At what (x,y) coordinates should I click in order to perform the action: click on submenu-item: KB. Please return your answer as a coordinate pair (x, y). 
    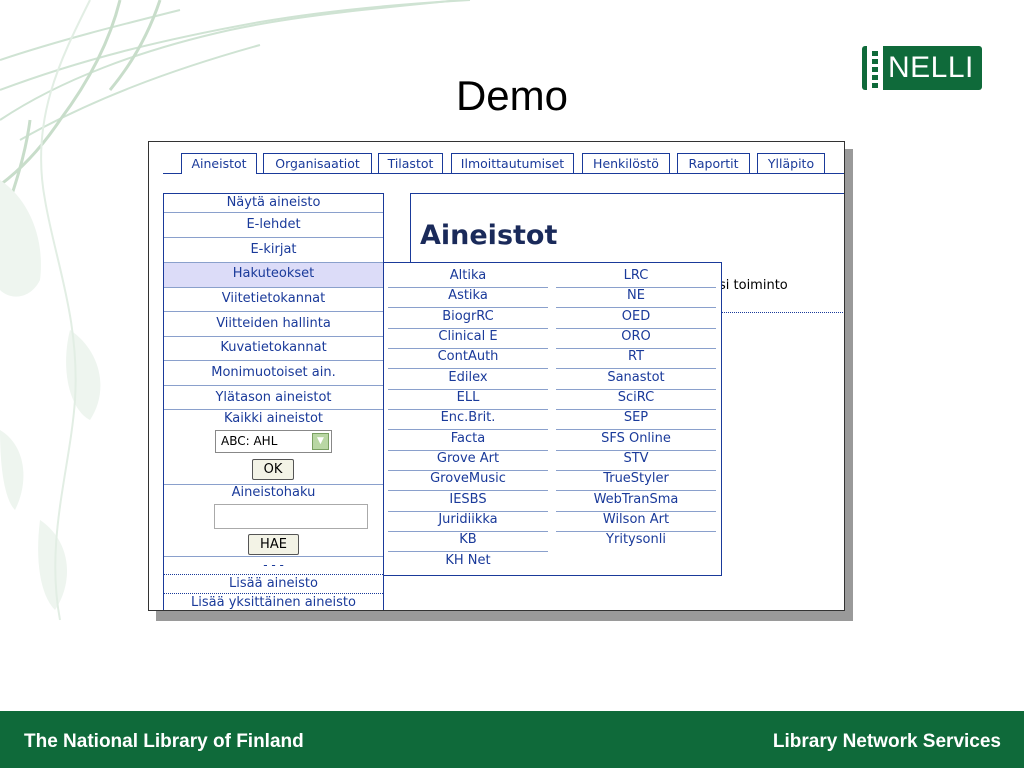
    Looking at the image, I should click on (468, 539).